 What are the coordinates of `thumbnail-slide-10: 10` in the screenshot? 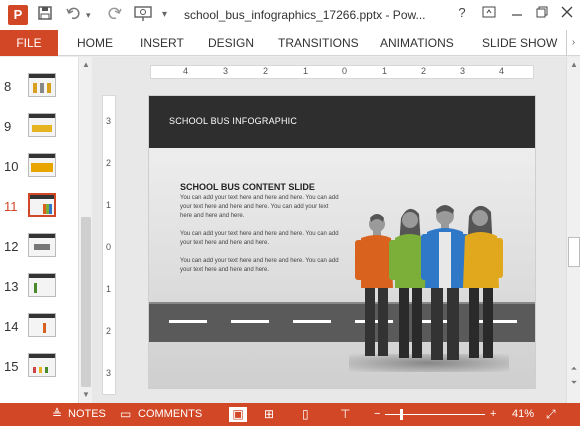 It's located at (39, 168).